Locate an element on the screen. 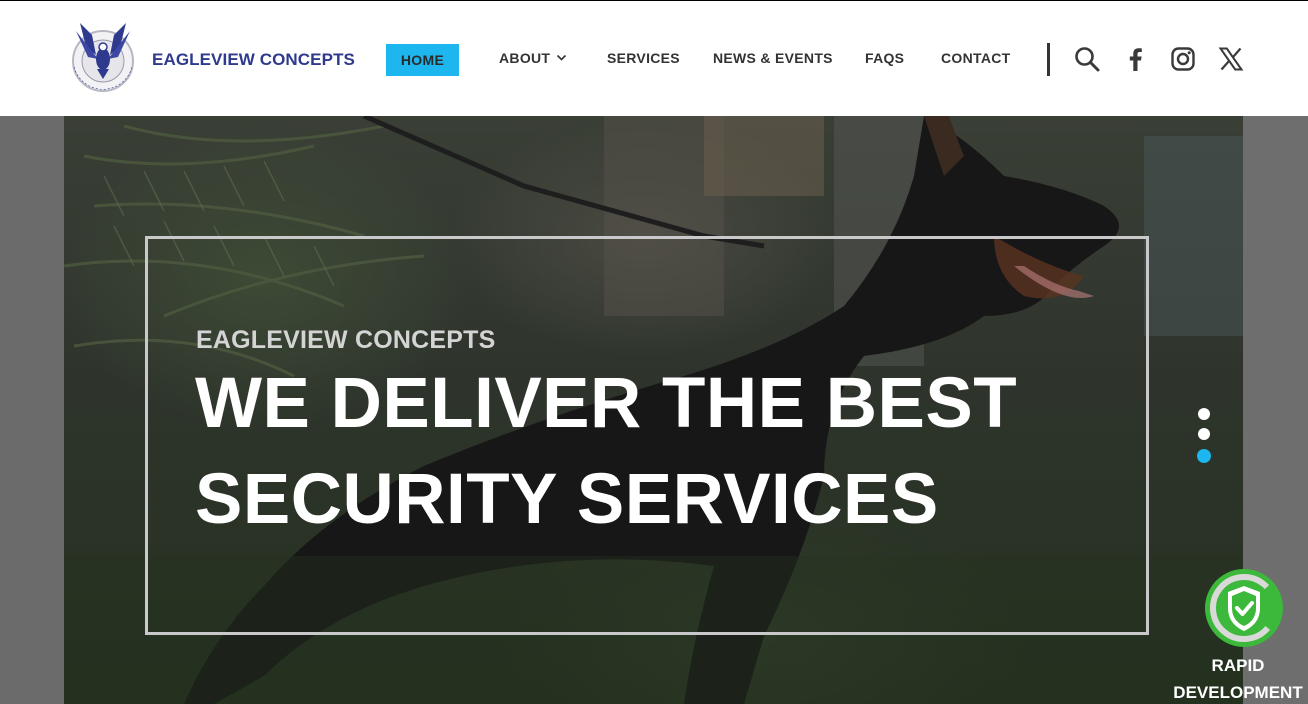  nav-news-events: NEWS & EVENTS is located at coordinates (773, 58).